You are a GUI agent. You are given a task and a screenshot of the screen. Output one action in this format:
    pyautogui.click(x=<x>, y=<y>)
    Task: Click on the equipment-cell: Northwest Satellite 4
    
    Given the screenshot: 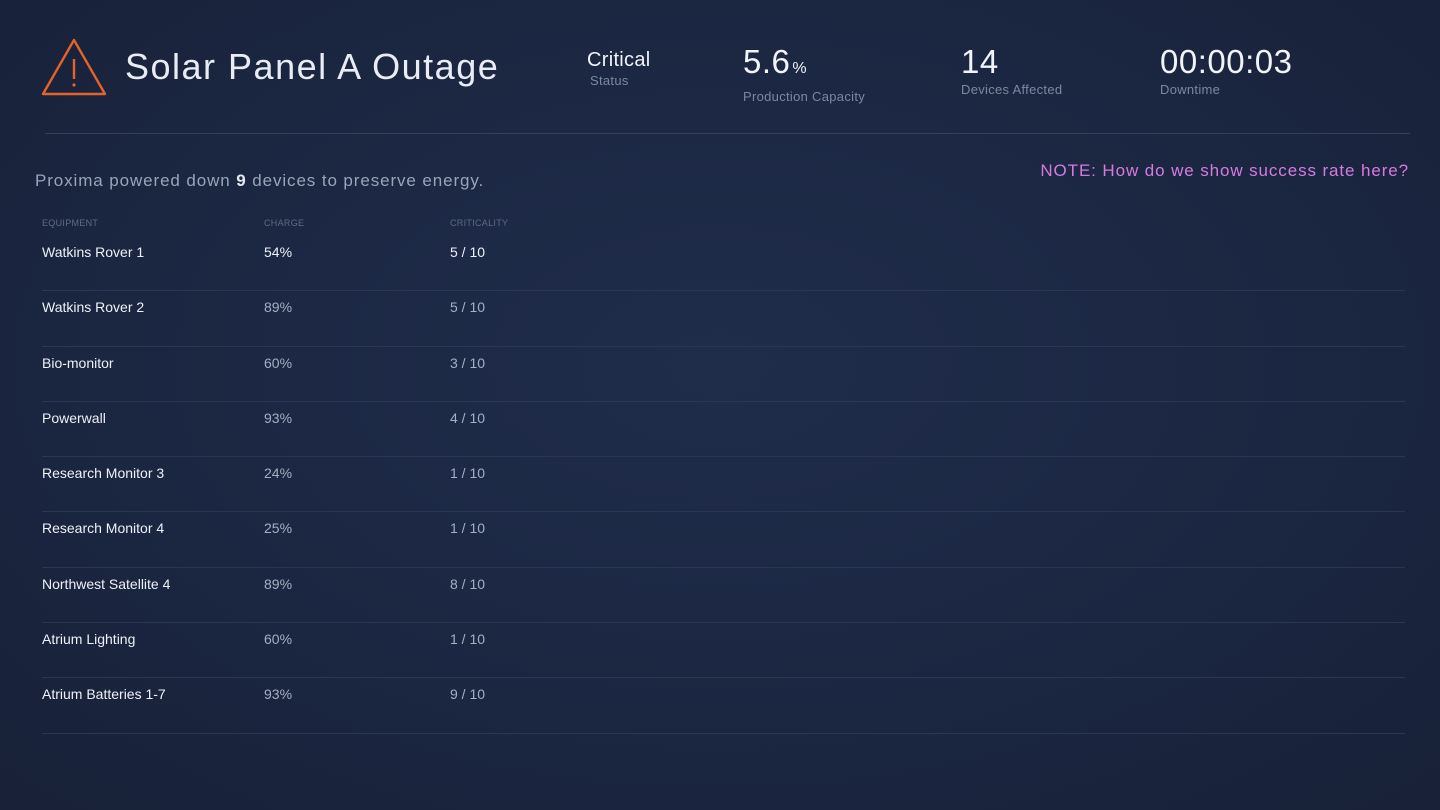 What is the action you would take?
    pyautogui.click(x=106, y=583)
    